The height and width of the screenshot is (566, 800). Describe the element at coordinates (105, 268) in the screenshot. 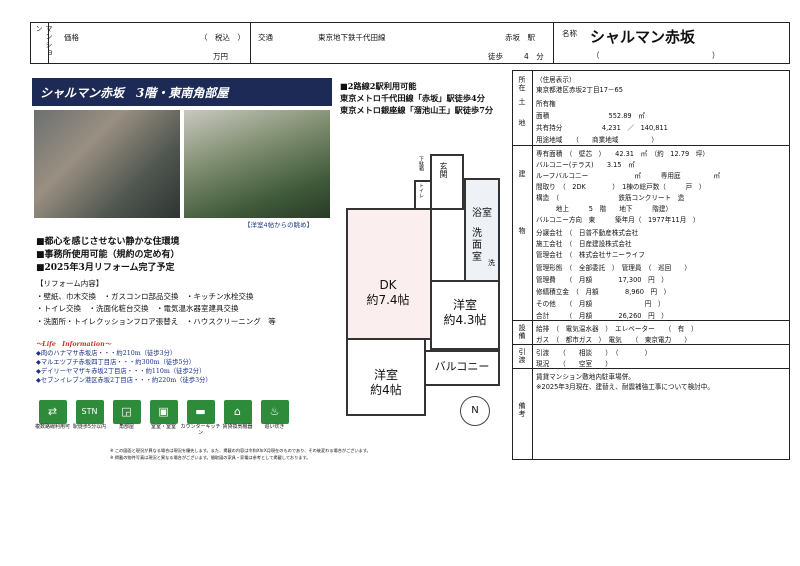

I see `feature-item: ■2025年3月リフォーム完了予定` at that location.